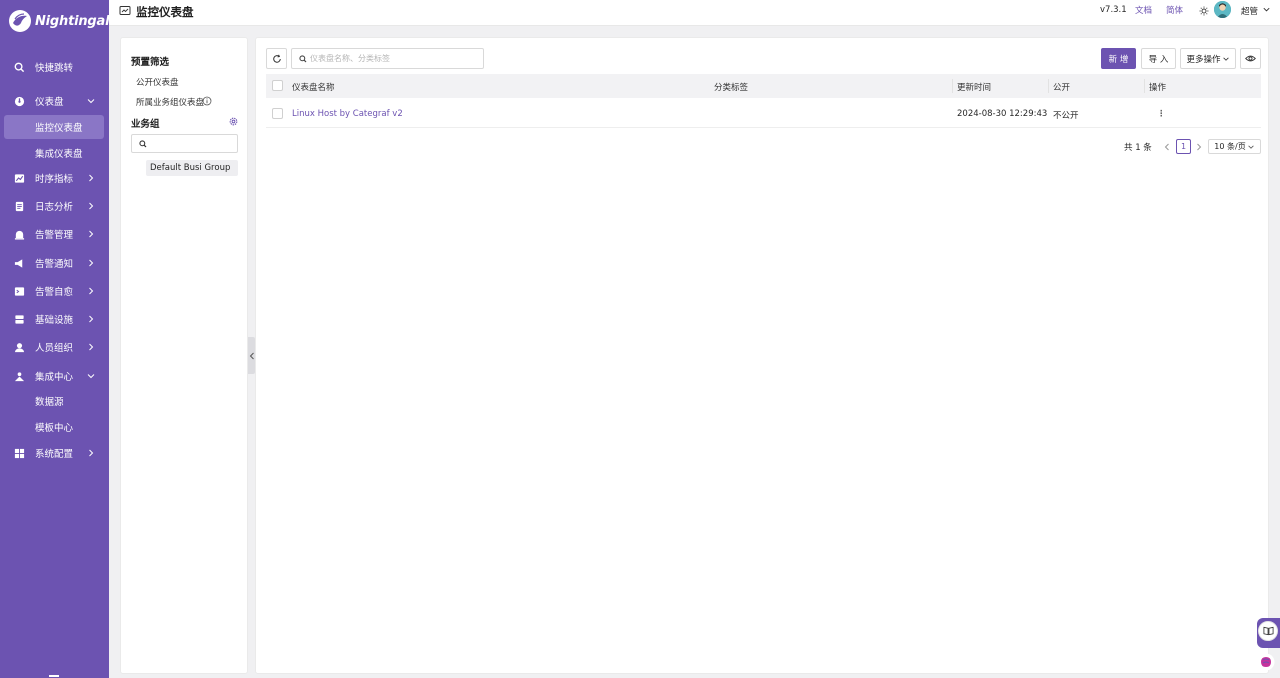 This screenshot has height=678, width=1280. Describe the element at coordinates (1143, 10) in the screenshot. I see `docs-link: 文档` at that location.